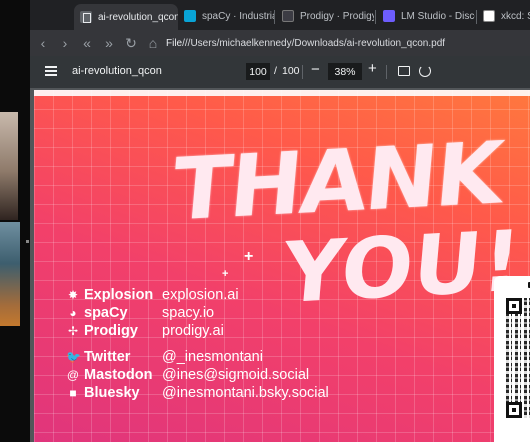 Image resolution: width=530 pixels, height=442 pixels. What do you see at coordinates (188, 313) in the screenshot?
I see `link-value: spacy.io` at bounding box center [188, 313].